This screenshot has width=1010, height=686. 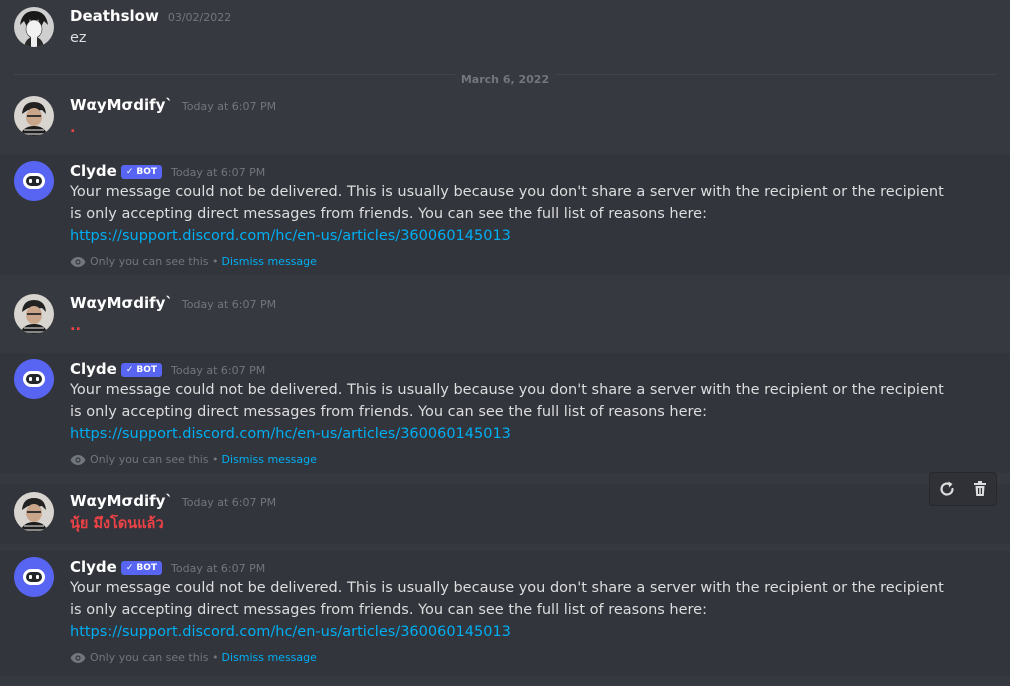 I want to click on avatar-deathslow, so click(x=34, y=27).